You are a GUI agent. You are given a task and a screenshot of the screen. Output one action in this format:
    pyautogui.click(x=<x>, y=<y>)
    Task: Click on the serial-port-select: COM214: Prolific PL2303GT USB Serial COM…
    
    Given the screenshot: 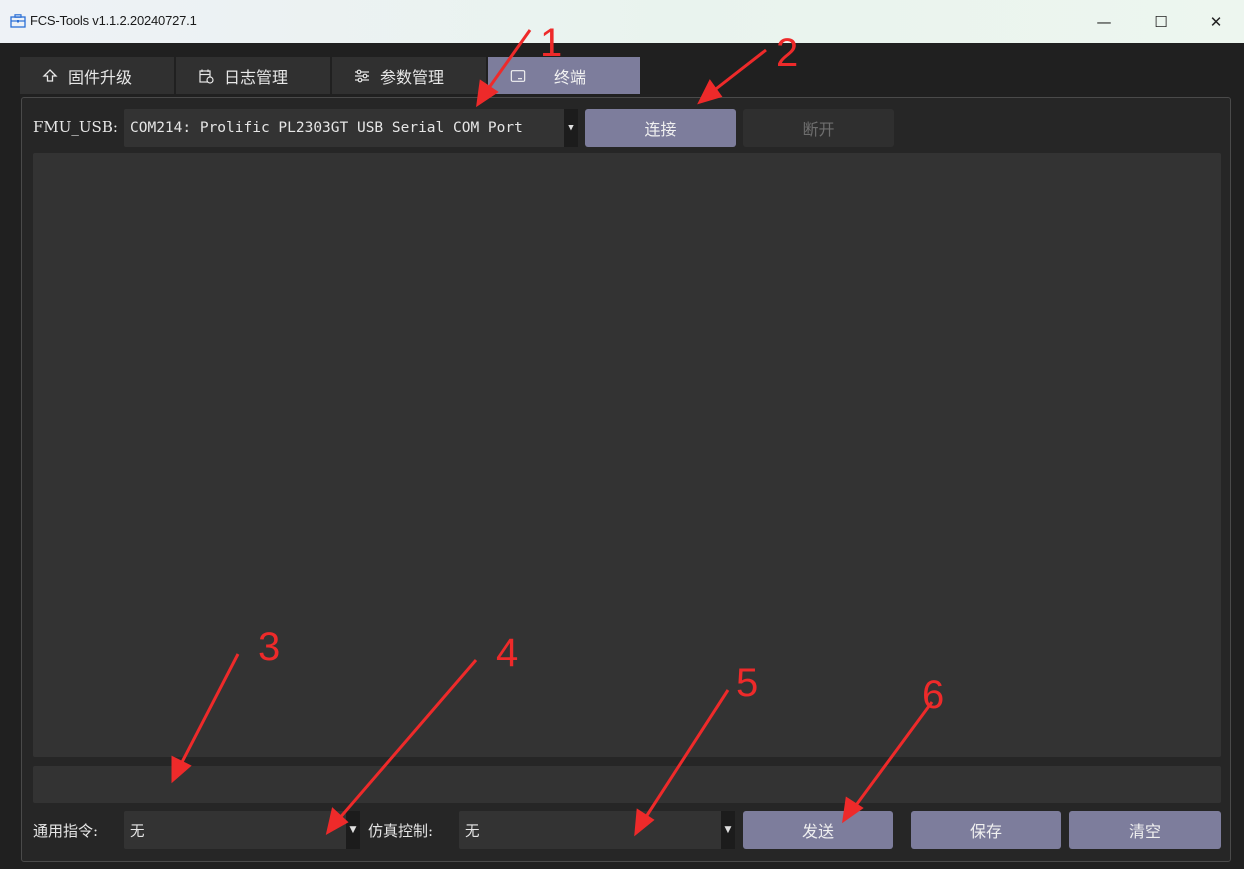 What is the action you would take?
    pyautogui.click(x=351, y=128)
    